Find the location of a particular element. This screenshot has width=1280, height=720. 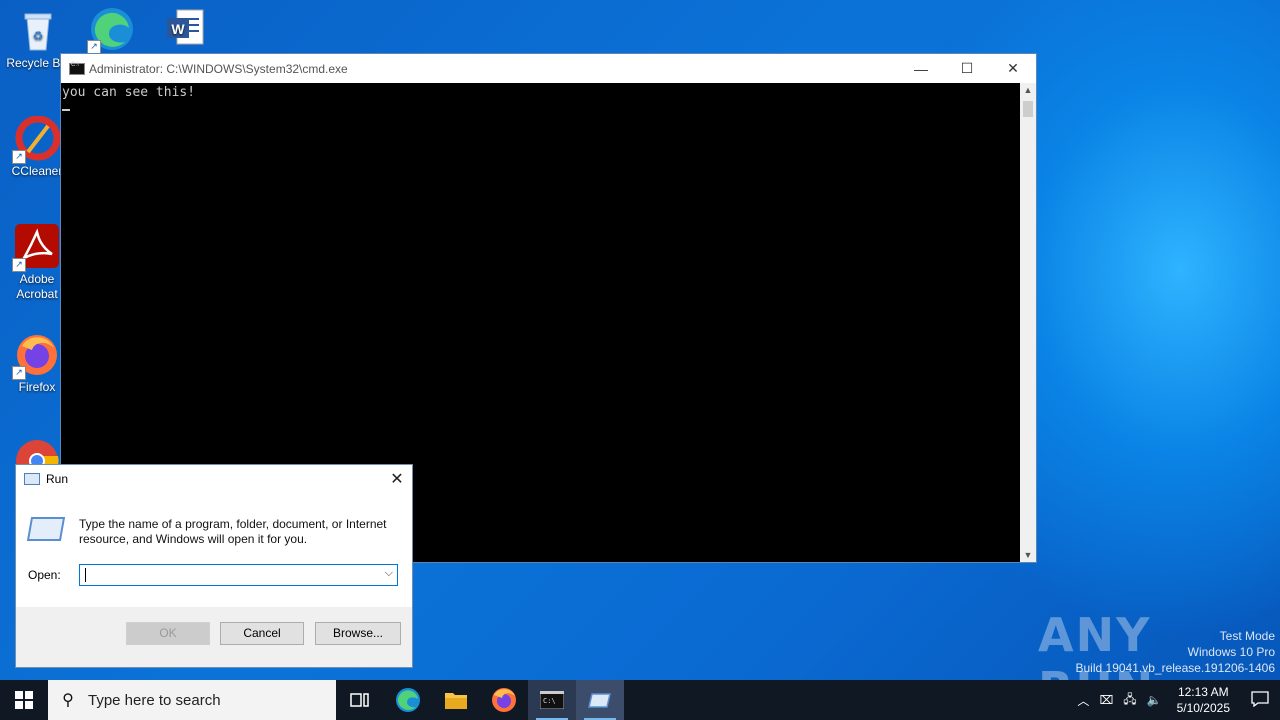

file-explorer-icon is located at coordinates (456, 701).